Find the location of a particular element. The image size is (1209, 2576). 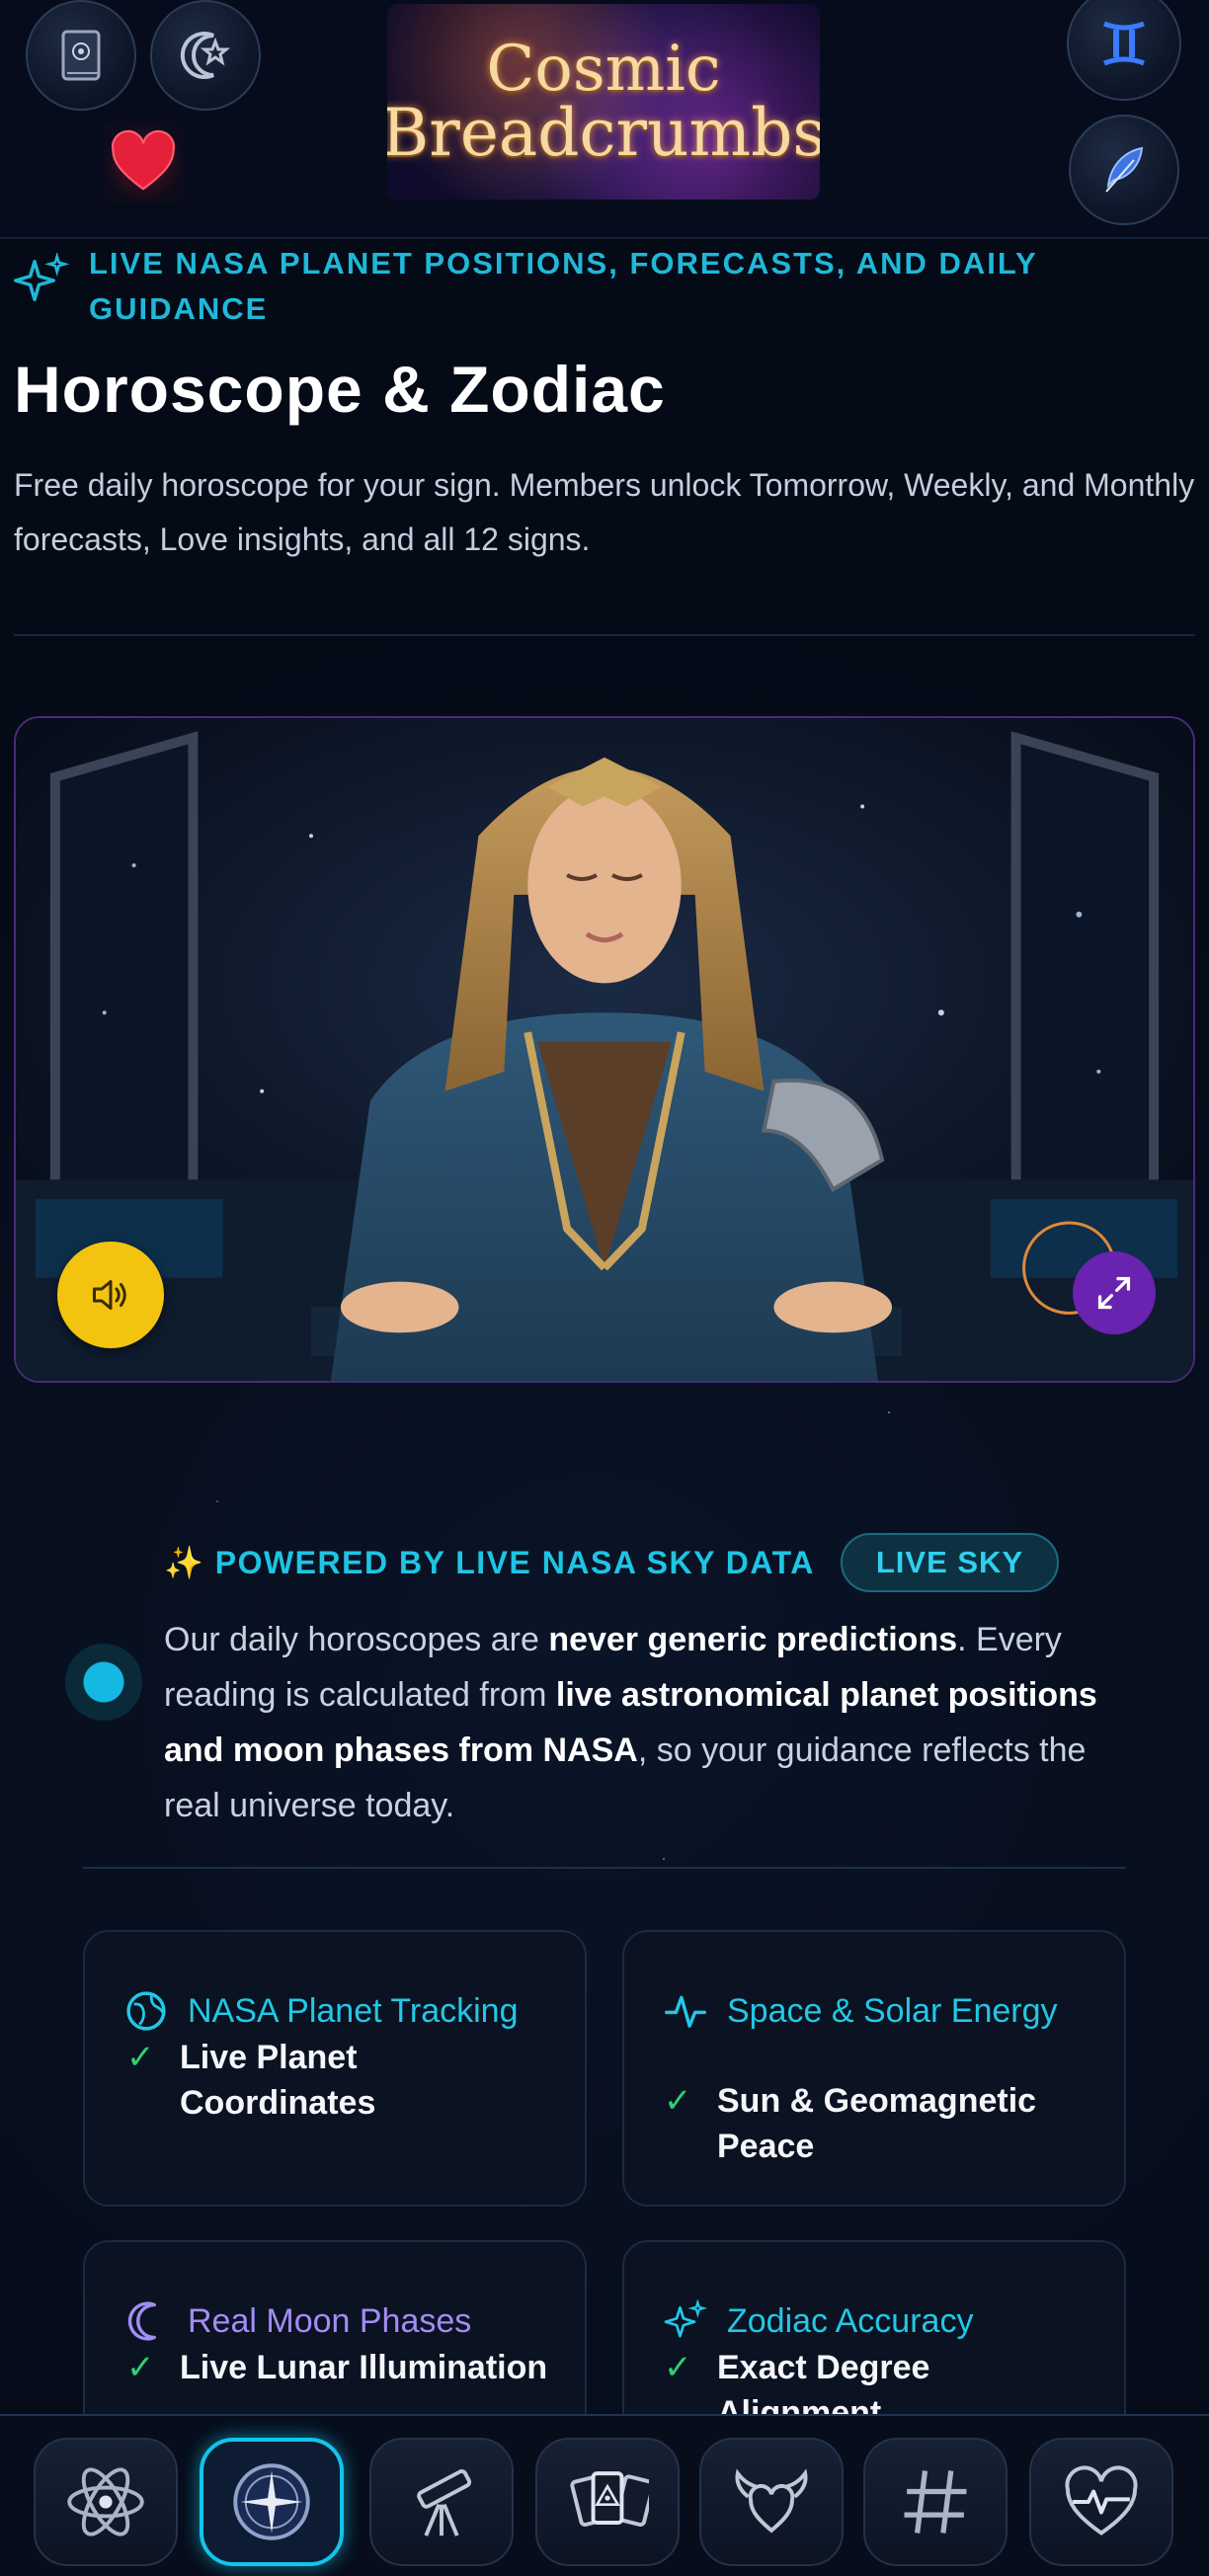

book-button is located at coordinates (81, 55).